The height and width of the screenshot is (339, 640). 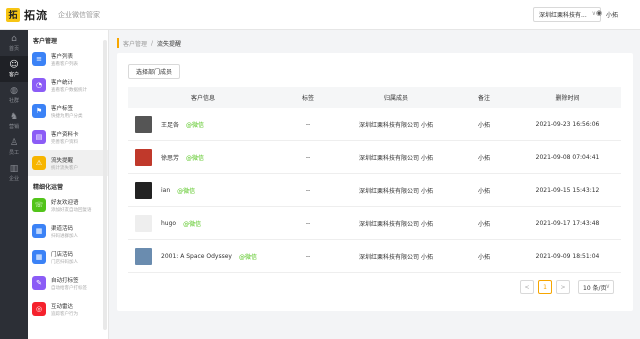 I want to click on rail-item-2: ◍ 社群, so click(x=14, y=95).